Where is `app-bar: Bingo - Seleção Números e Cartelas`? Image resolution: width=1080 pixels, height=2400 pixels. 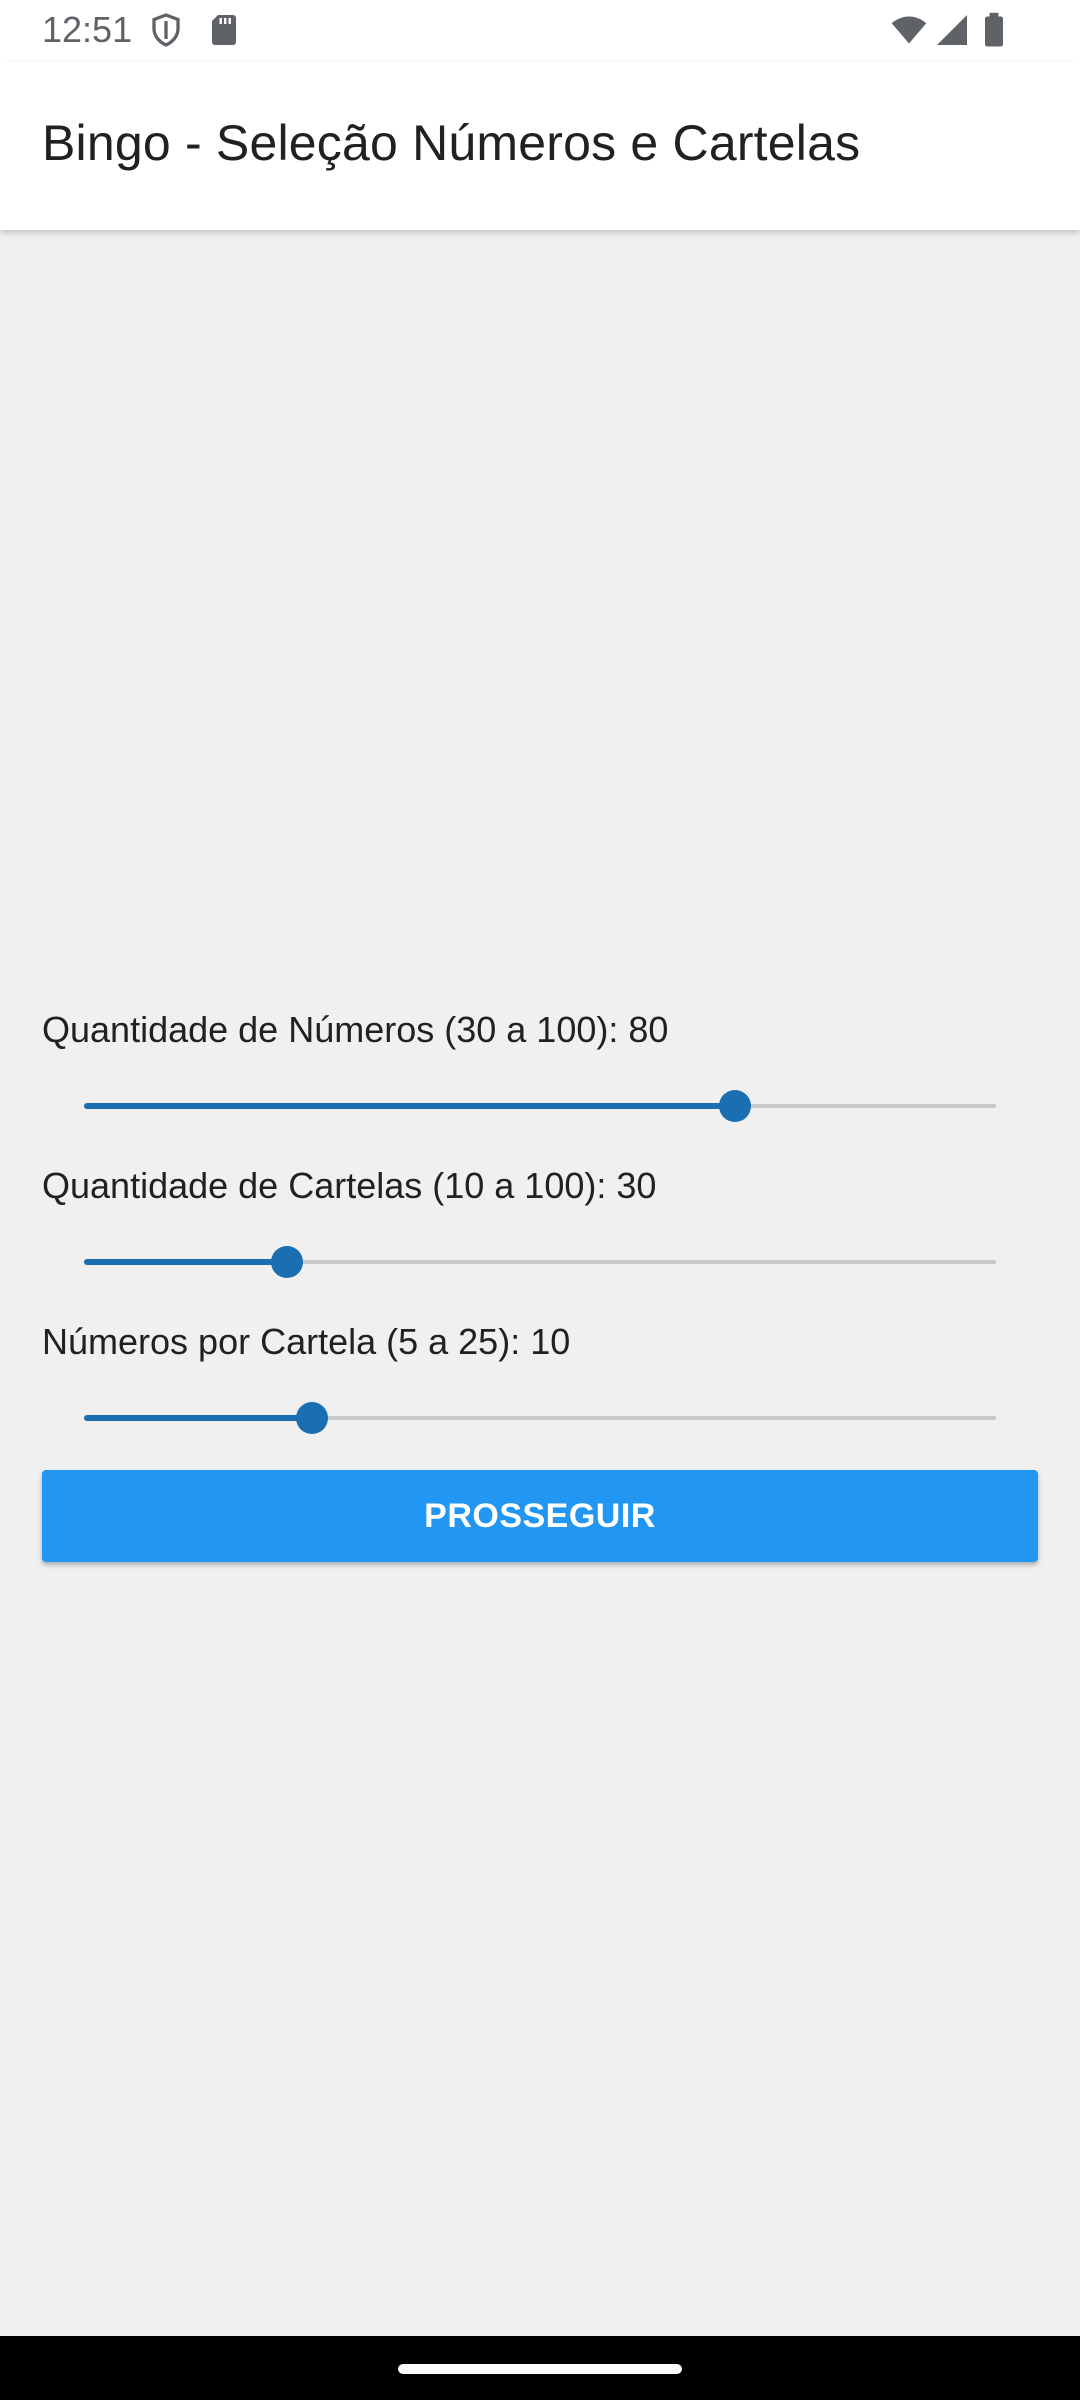
app-bar: Bingo - Seleção Números e Cartelas is located at coordinates (540, 146).